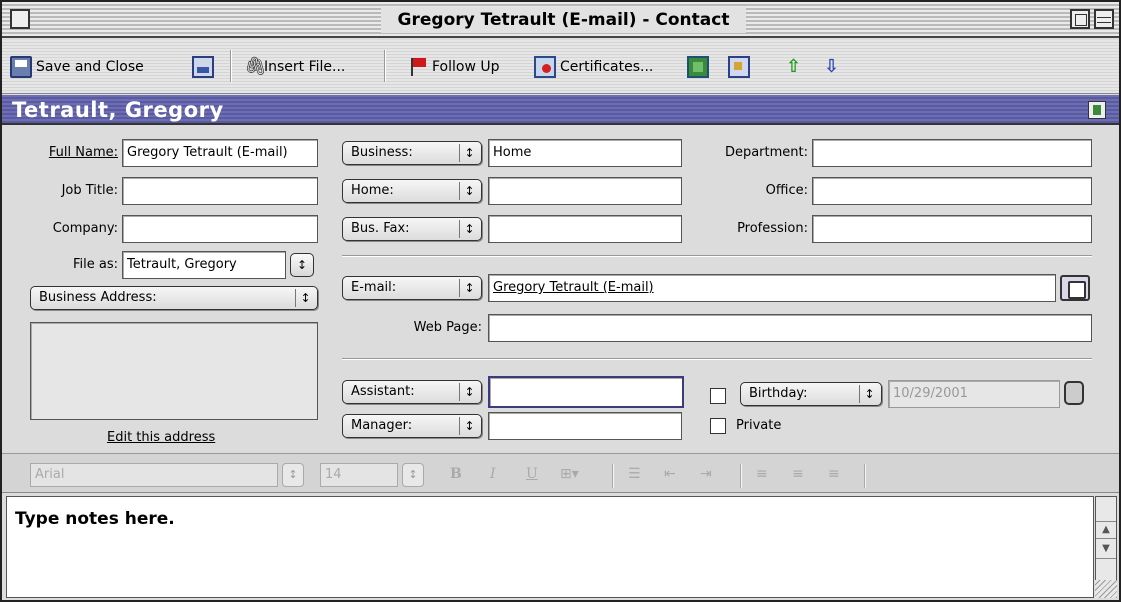 The width and height of the screenshot is (1121, 602). Describe the element at coordinates (766, 152) in the screenshot. I see `department-label: Department:` at that location.